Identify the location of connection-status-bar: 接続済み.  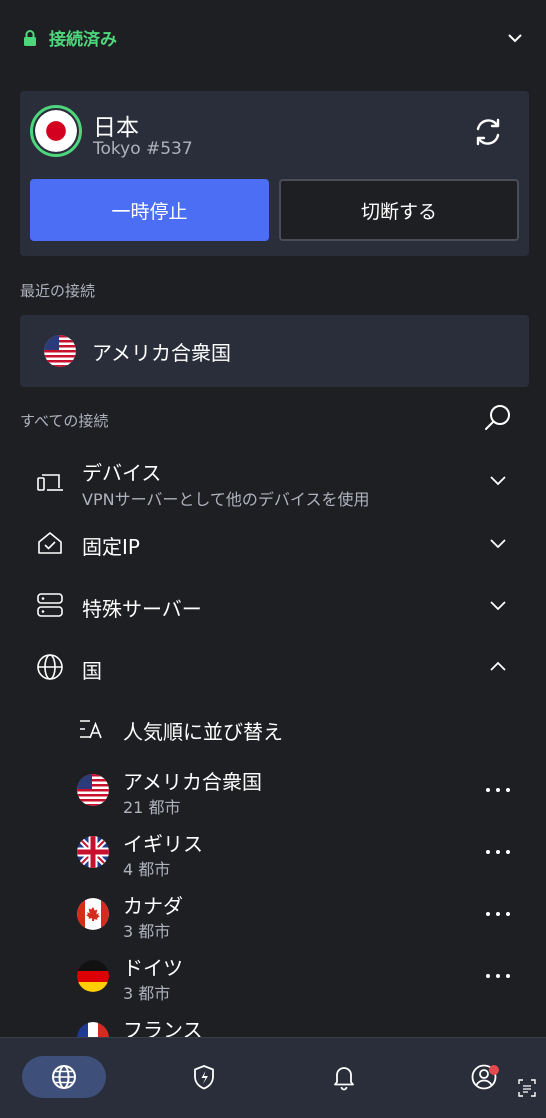
(273, 37).